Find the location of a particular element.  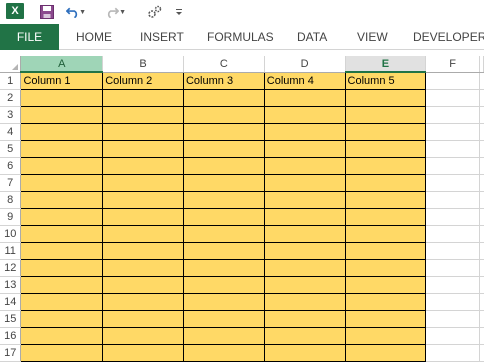

customize-qat-icon is located at coordinates (179, 12).